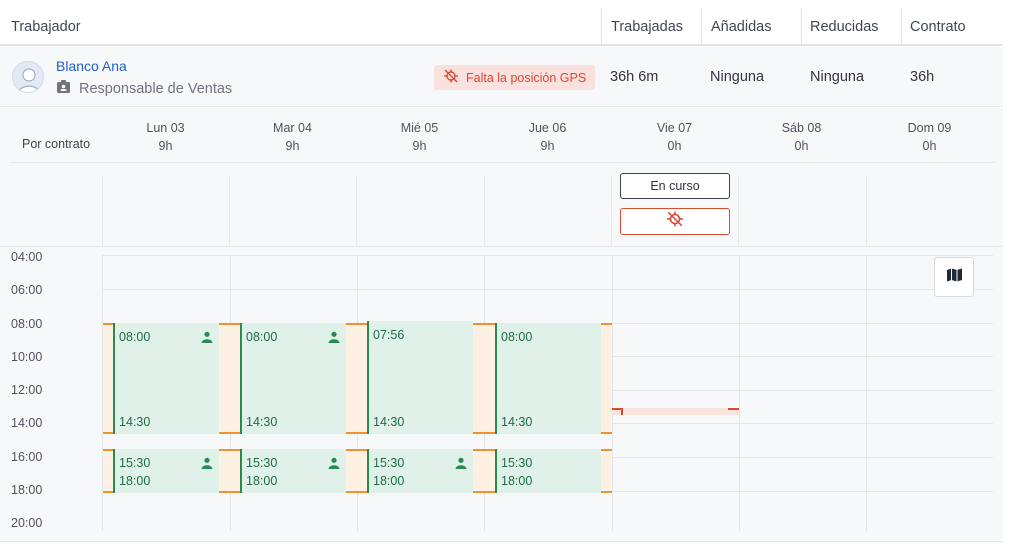 This screenshot has width=1011, height=551. Describe the element at coordinates (63, 88) in the screenshot. I see `id-badge-icon` at that location.